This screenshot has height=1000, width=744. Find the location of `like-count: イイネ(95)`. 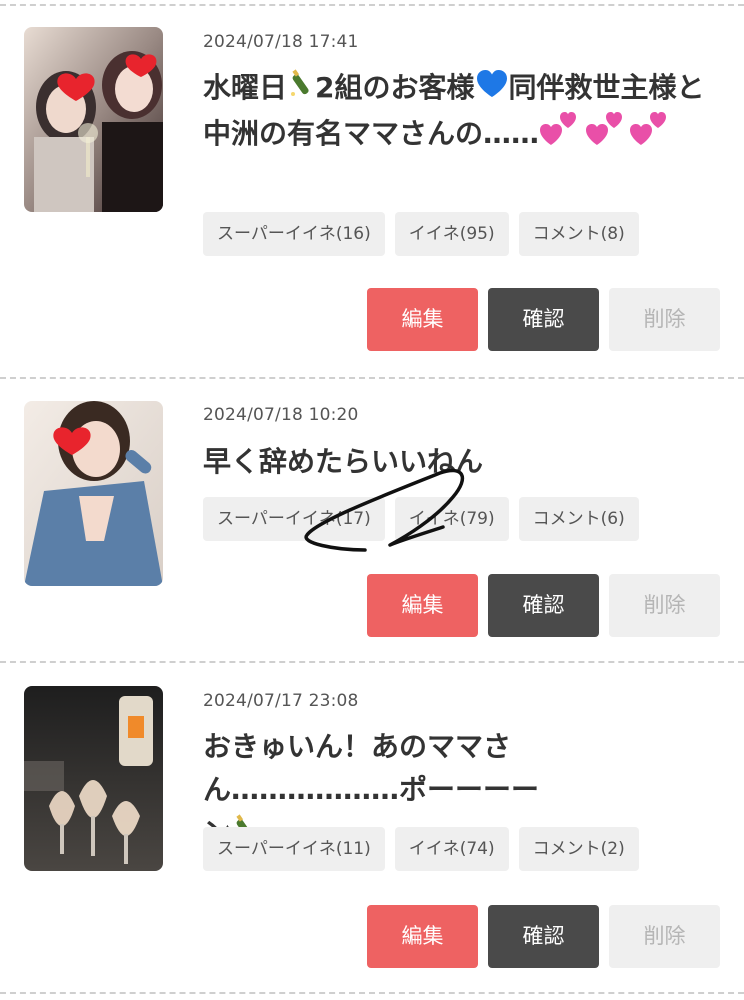

like-count: イイネ(95) is located at coordinates (451, 234).